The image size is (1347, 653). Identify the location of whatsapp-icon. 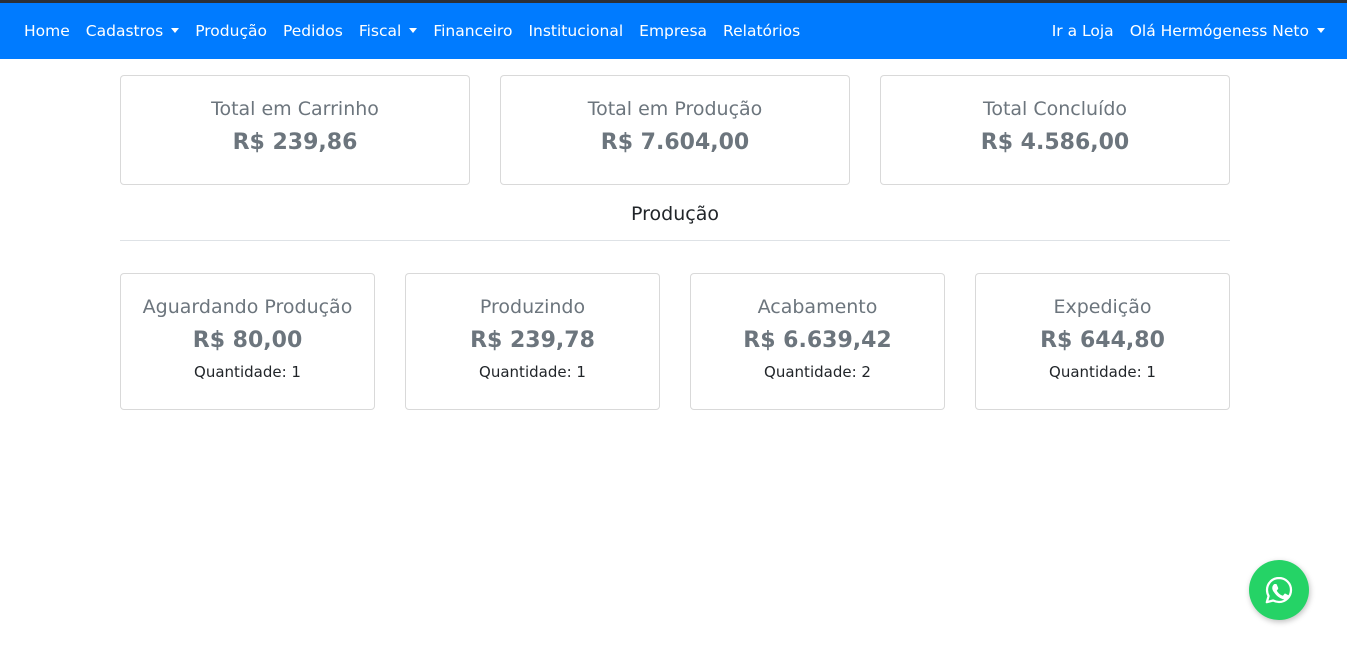
(1279, 590).